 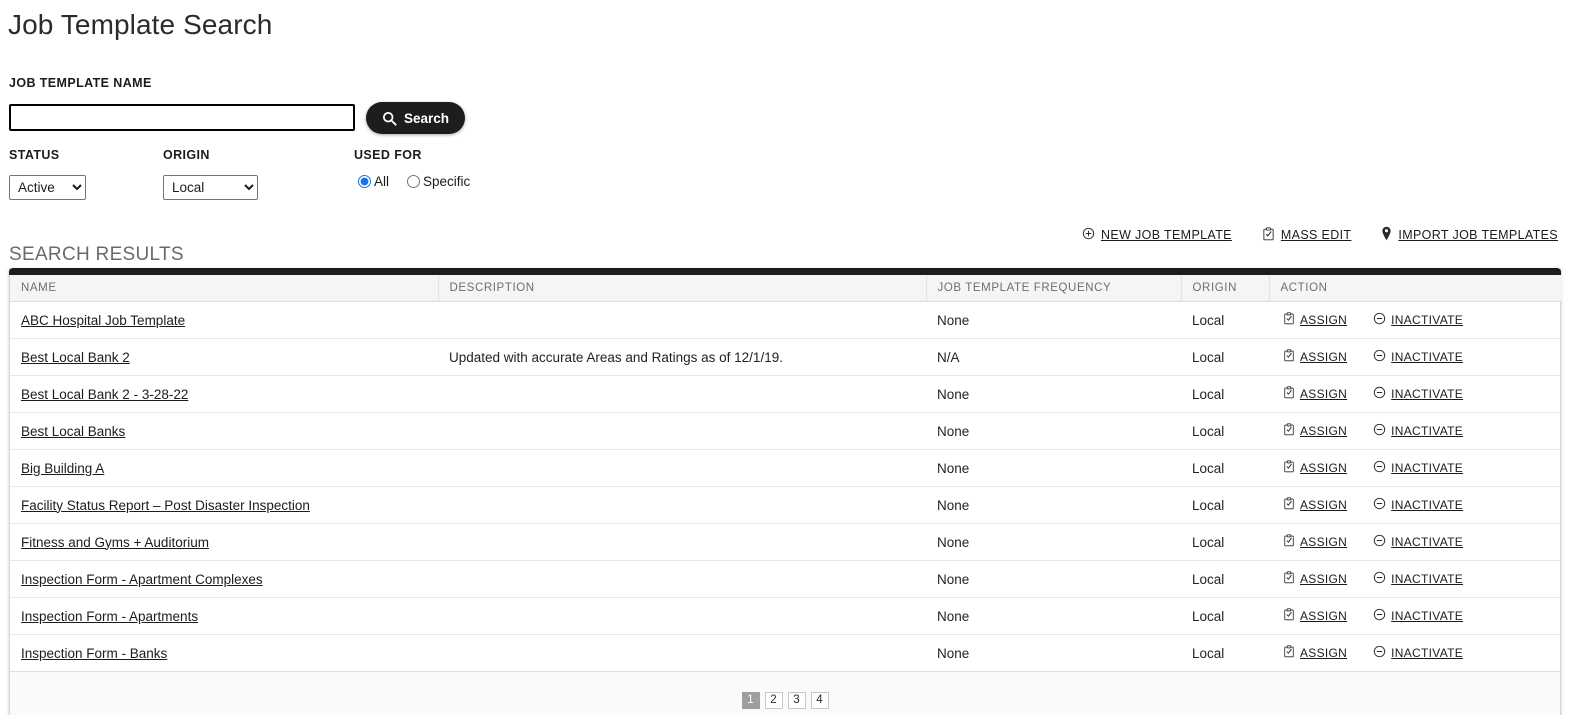 I want to click on table-top-accent-bar, so click(x=785, y=271).